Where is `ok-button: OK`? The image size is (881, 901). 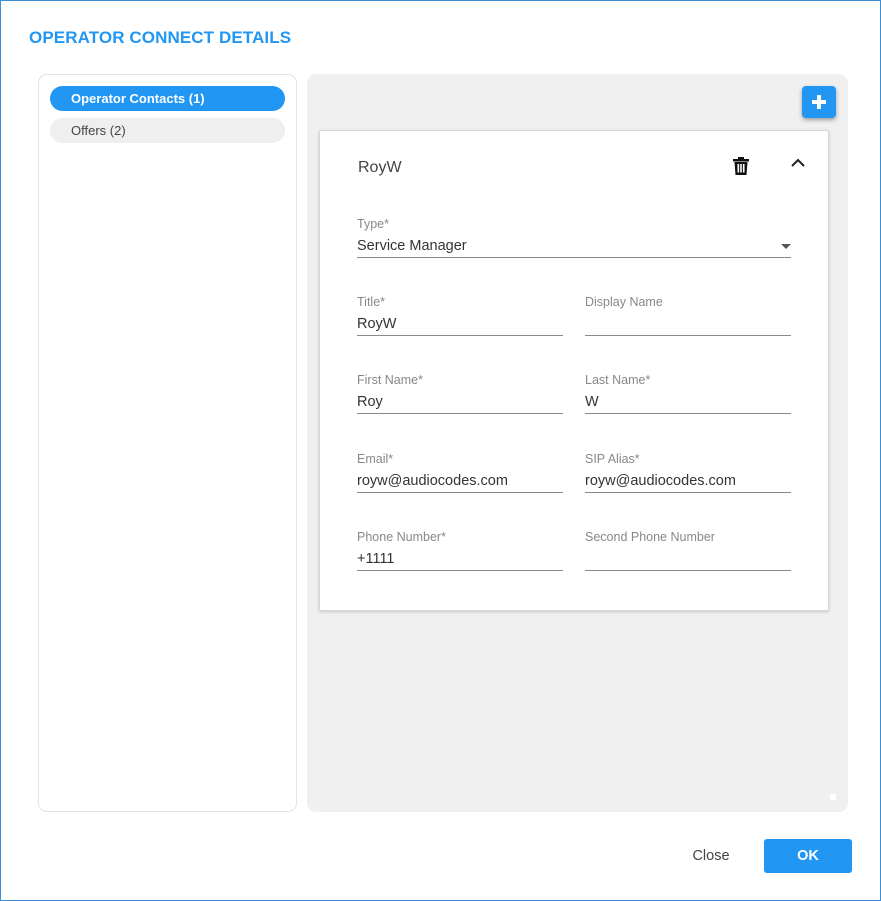
ok-button: OK is located at coordinates (808, 856).